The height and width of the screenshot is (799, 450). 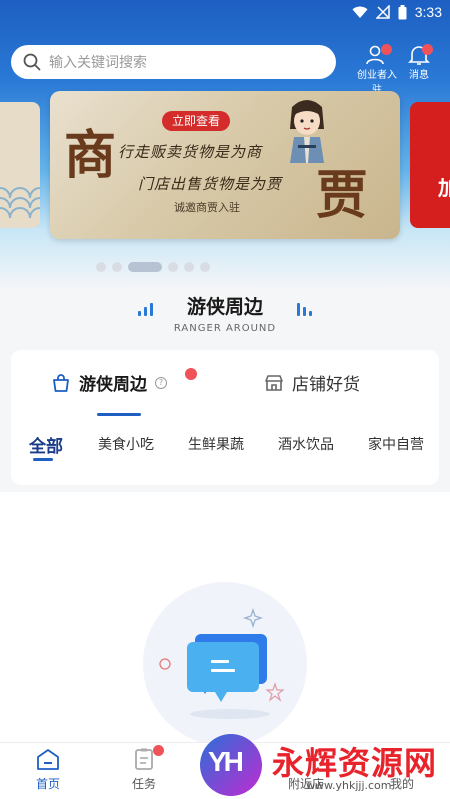 I want to click on category-bar: 全部 美食小吃 生鲜果蔬 酒水饮品 家中自营, so click(x=225, y=445).